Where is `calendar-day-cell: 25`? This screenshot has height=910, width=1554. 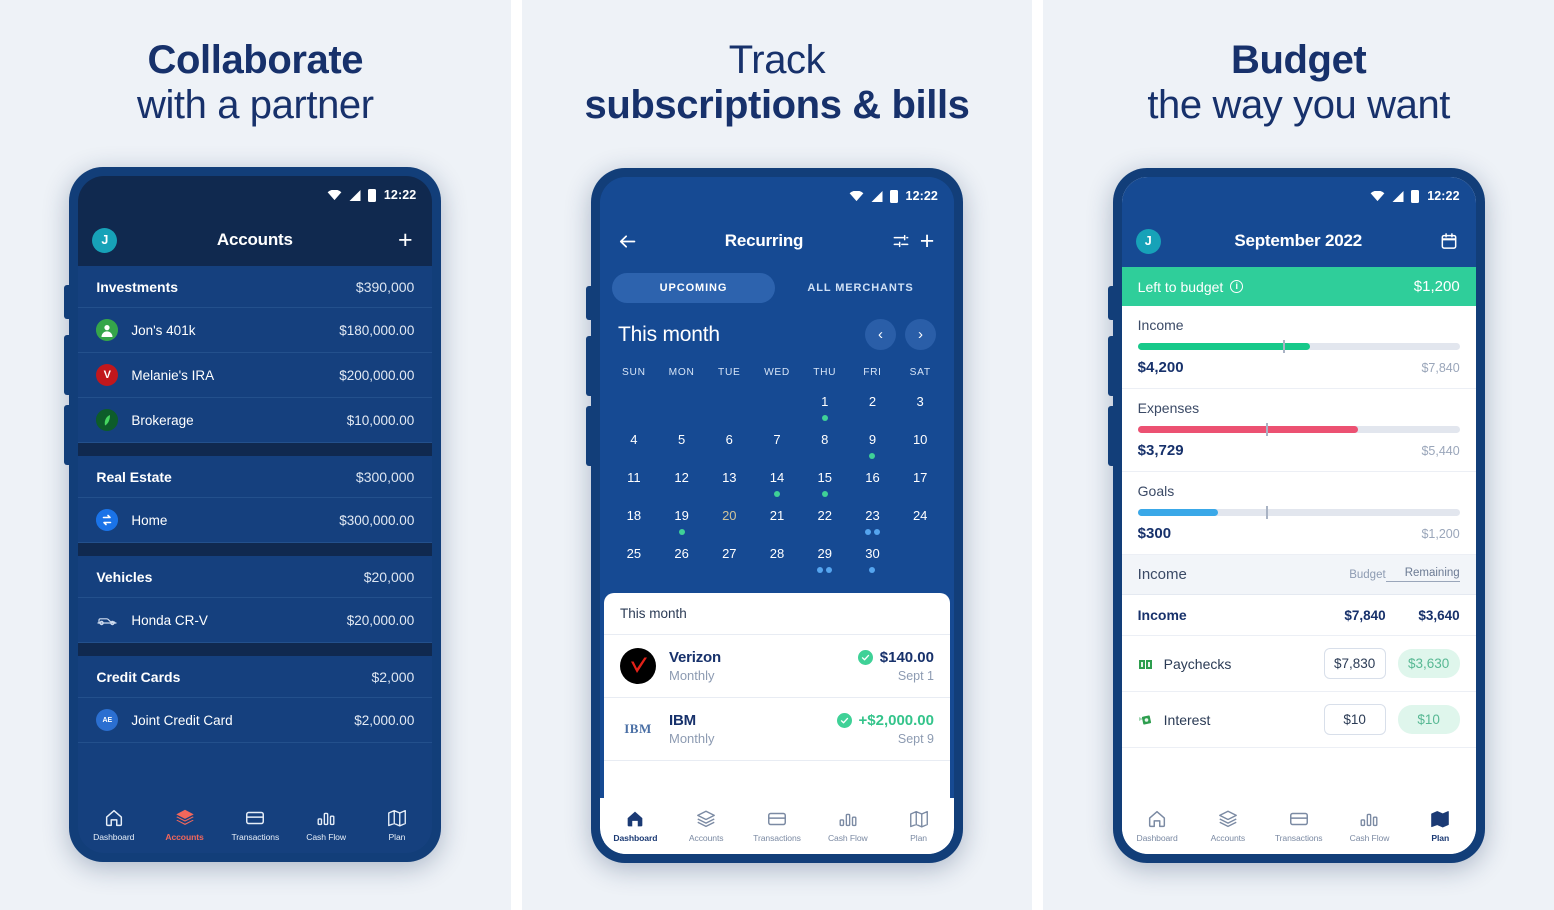 calendar-day-cell: 25 is located at coordinates (634, 559).